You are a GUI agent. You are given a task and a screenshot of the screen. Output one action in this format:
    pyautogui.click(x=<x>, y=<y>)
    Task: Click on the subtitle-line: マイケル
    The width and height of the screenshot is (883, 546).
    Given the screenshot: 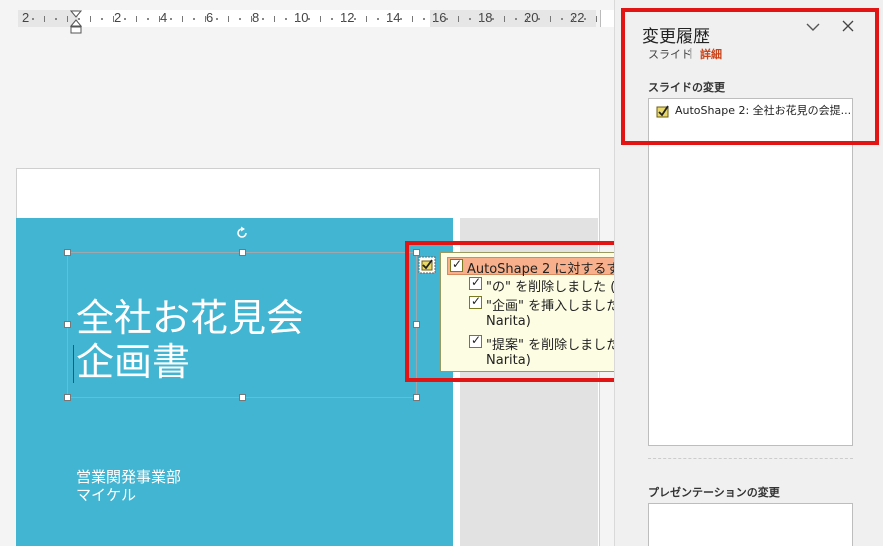 What is the action you would take?
    pyautogui.click(x=106, y=495)
    